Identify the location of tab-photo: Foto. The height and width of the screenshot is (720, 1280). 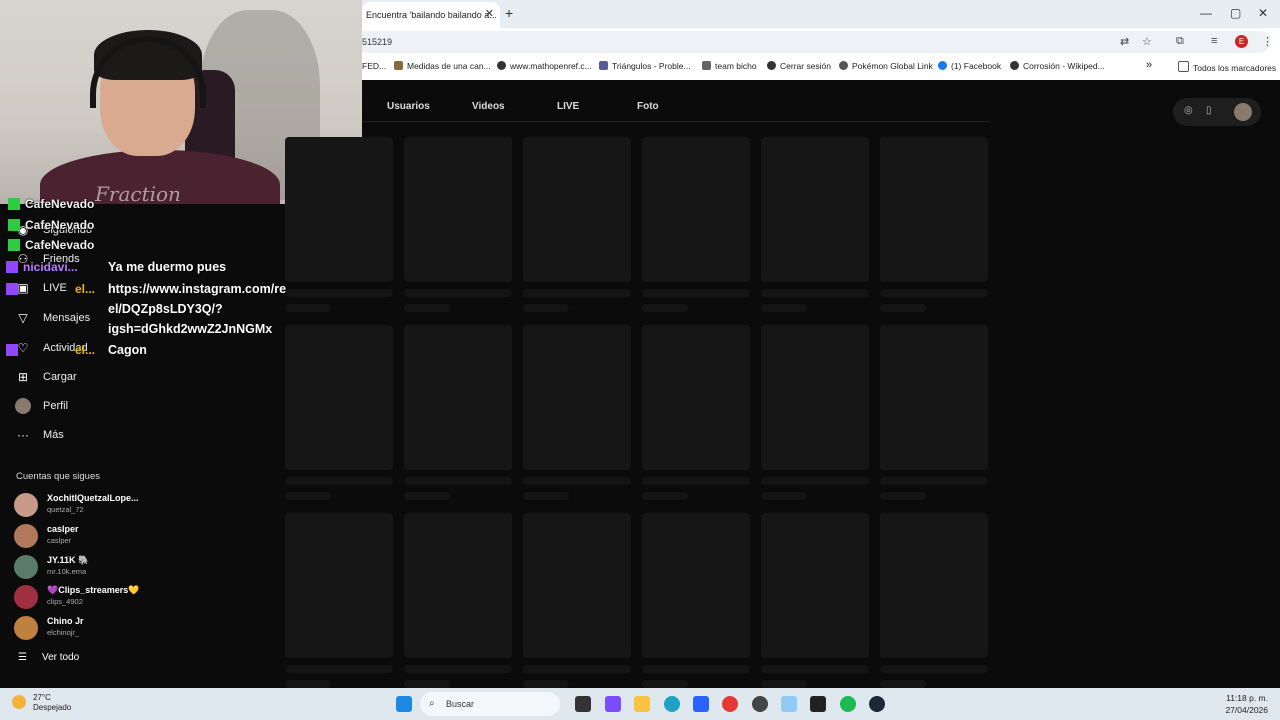
(648, 106).